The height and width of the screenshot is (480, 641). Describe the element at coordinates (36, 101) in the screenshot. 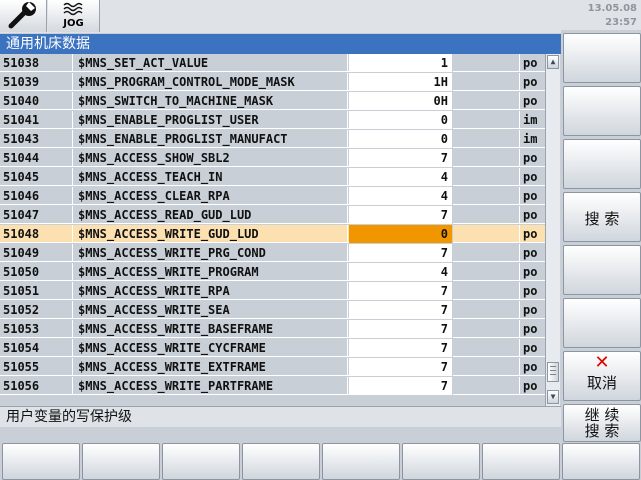

I see `machine-data-number: 51040` at that location.